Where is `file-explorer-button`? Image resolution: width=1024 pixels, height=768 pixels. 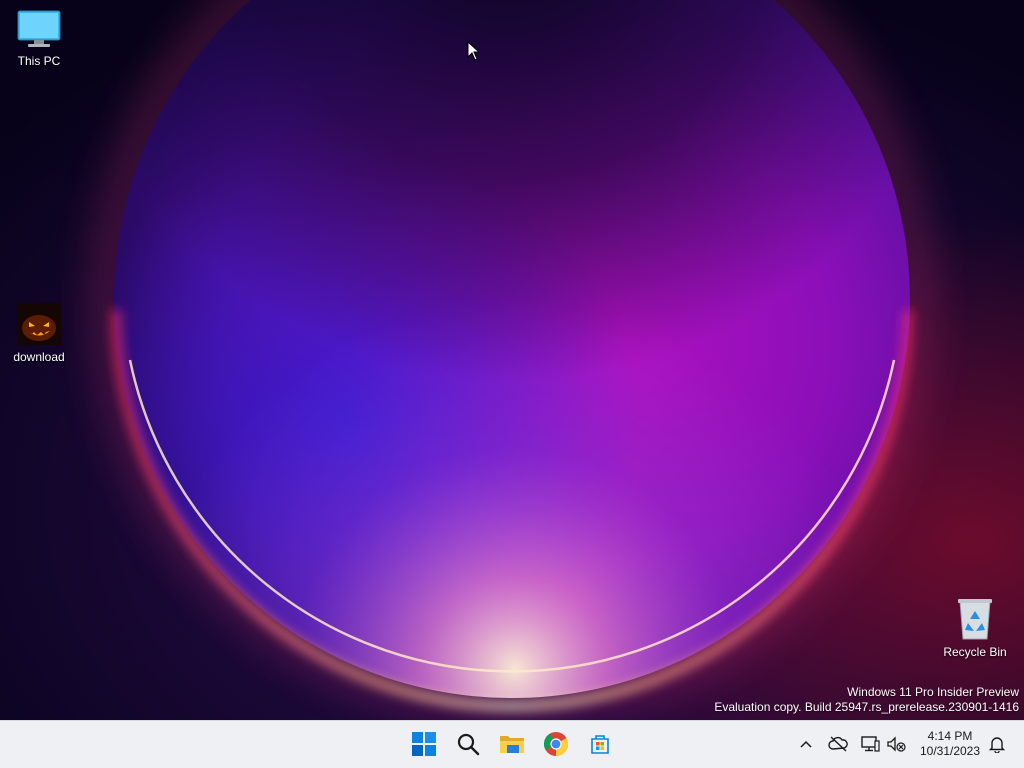
file-explorer-button is located at coordinates (512, 744).